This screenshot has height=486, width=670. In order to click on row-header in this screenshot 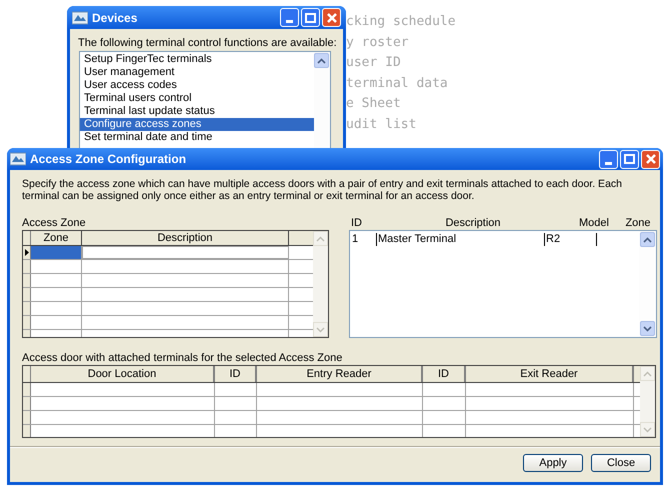, I will do `click(27, 252)`.